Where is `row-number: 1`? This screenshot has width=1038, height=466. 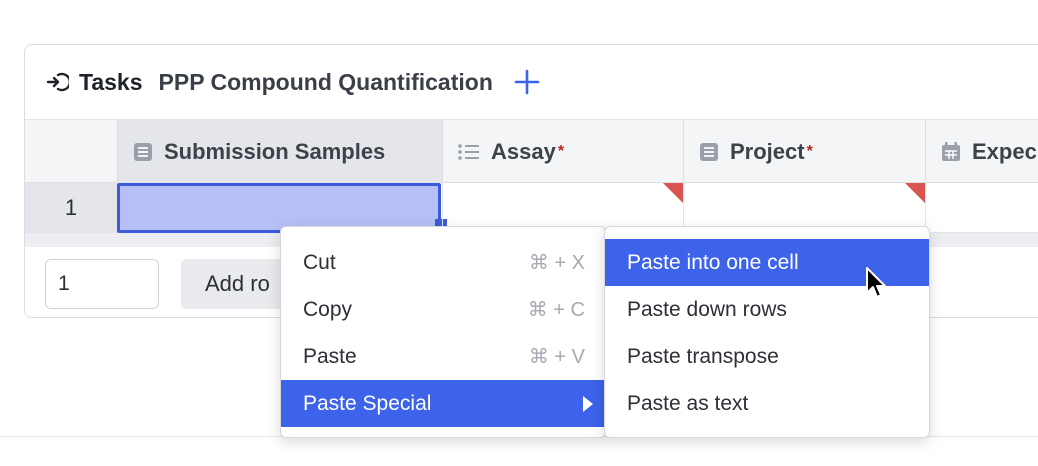 row-number: 1 is located at coordinates (71, 208).